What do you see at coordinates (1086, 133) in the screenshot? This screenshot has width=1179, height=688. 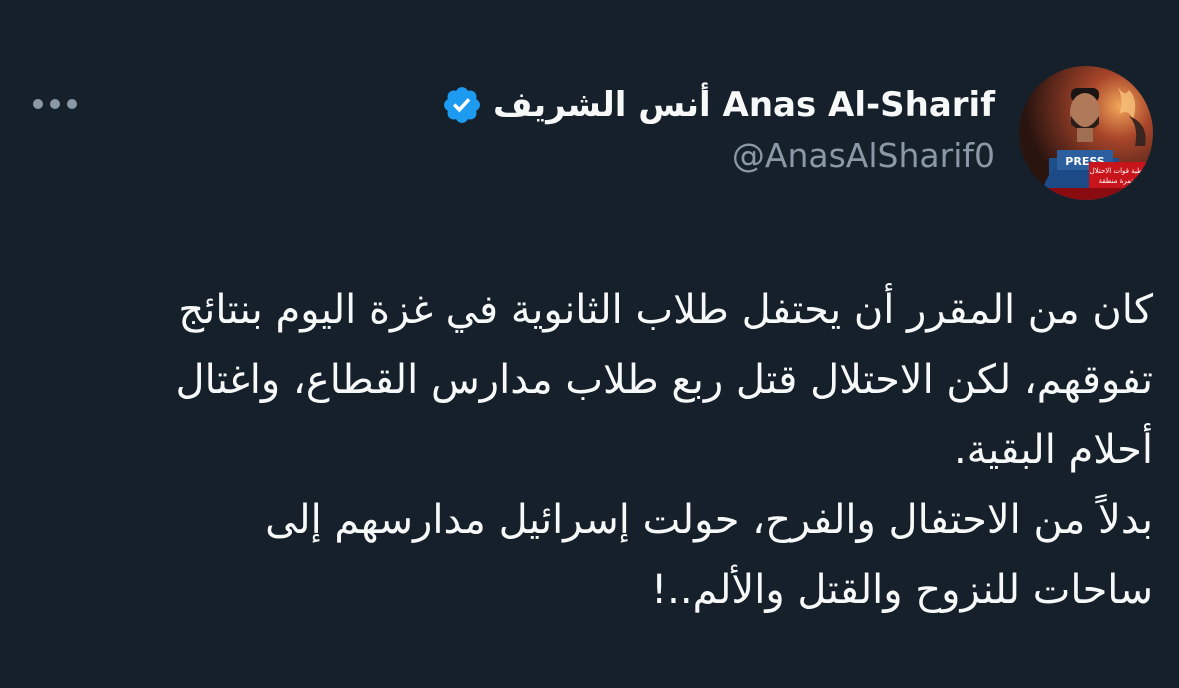 I see `avatar: PRESS التغطية قوات الاحتلال مستمرة منطقة` at bounding box center [1086, 133].